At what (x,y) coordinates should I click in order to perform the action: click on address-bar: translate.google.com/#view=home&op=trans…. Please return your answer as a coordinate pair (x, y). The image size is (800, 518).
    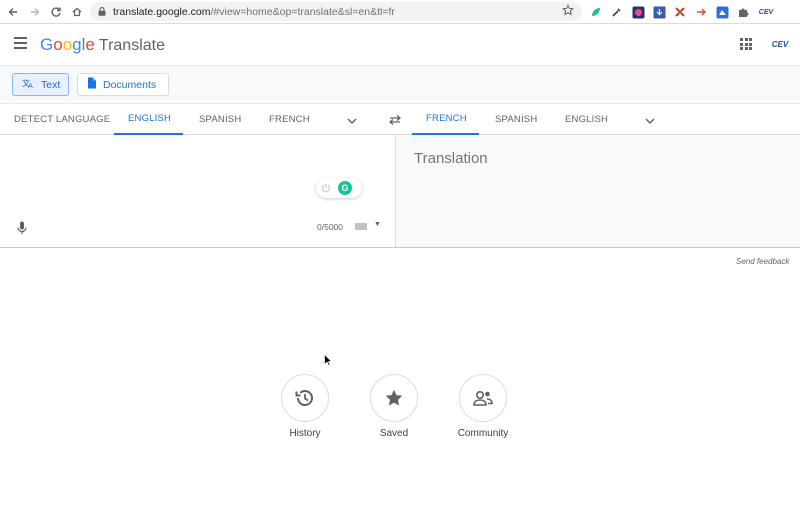
    Looking at the image, I should click on (336, 11).